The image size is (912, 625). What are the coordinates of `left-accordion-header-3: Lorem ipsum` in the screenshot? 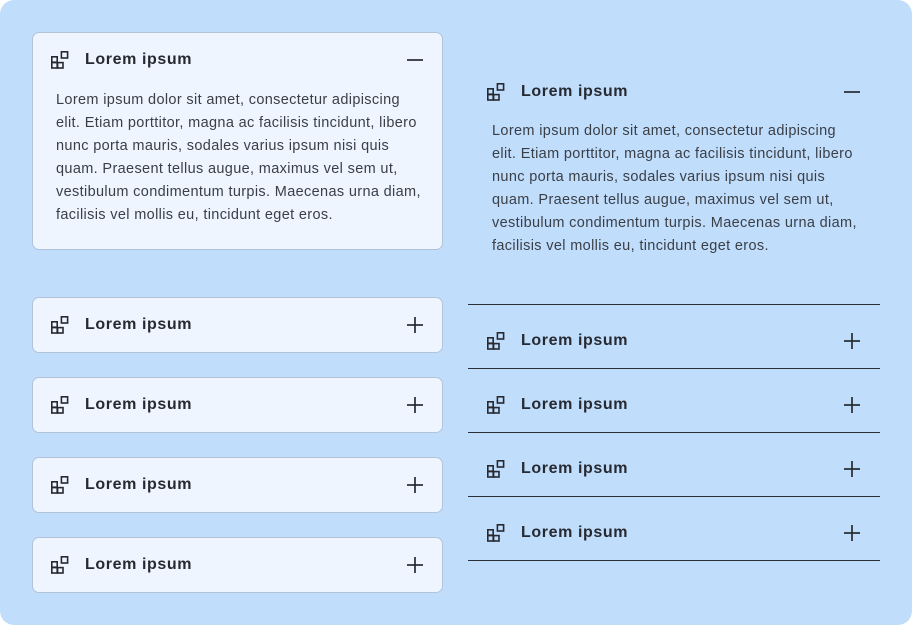 It's located at (237, 405).